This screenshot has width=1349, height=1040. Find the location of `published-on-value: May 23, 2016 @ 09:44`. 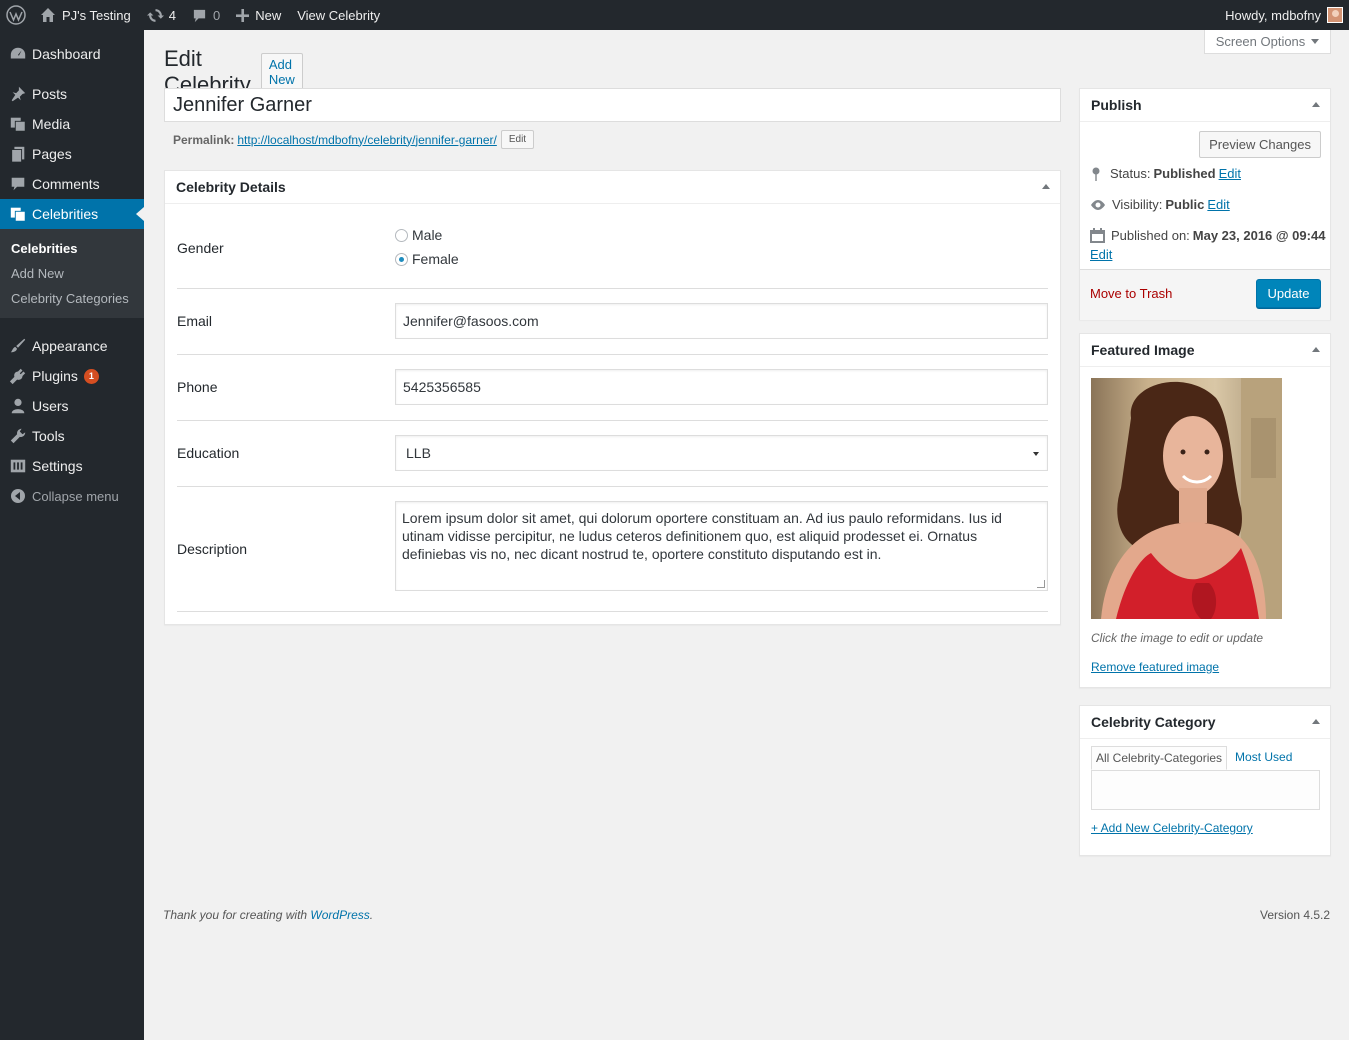

published-on-value: May 23, 2016 @ 09:44 is located at coordinates (1259, 235).